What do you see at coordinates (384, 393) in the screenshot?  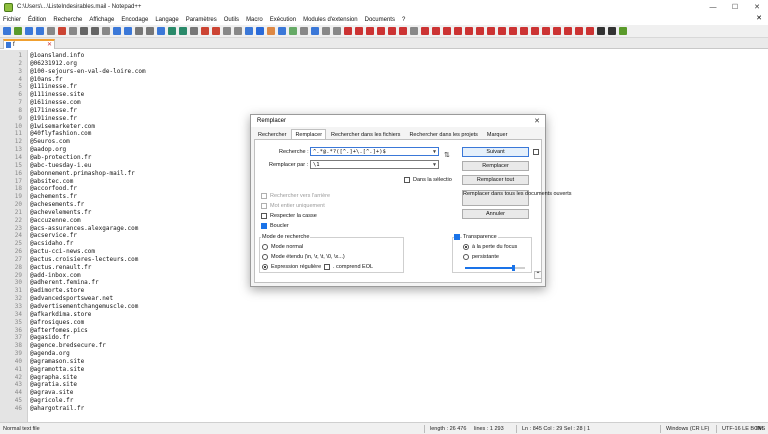 I see `editor-line: 44 @agrava.site` at bounding box center [384, 393].